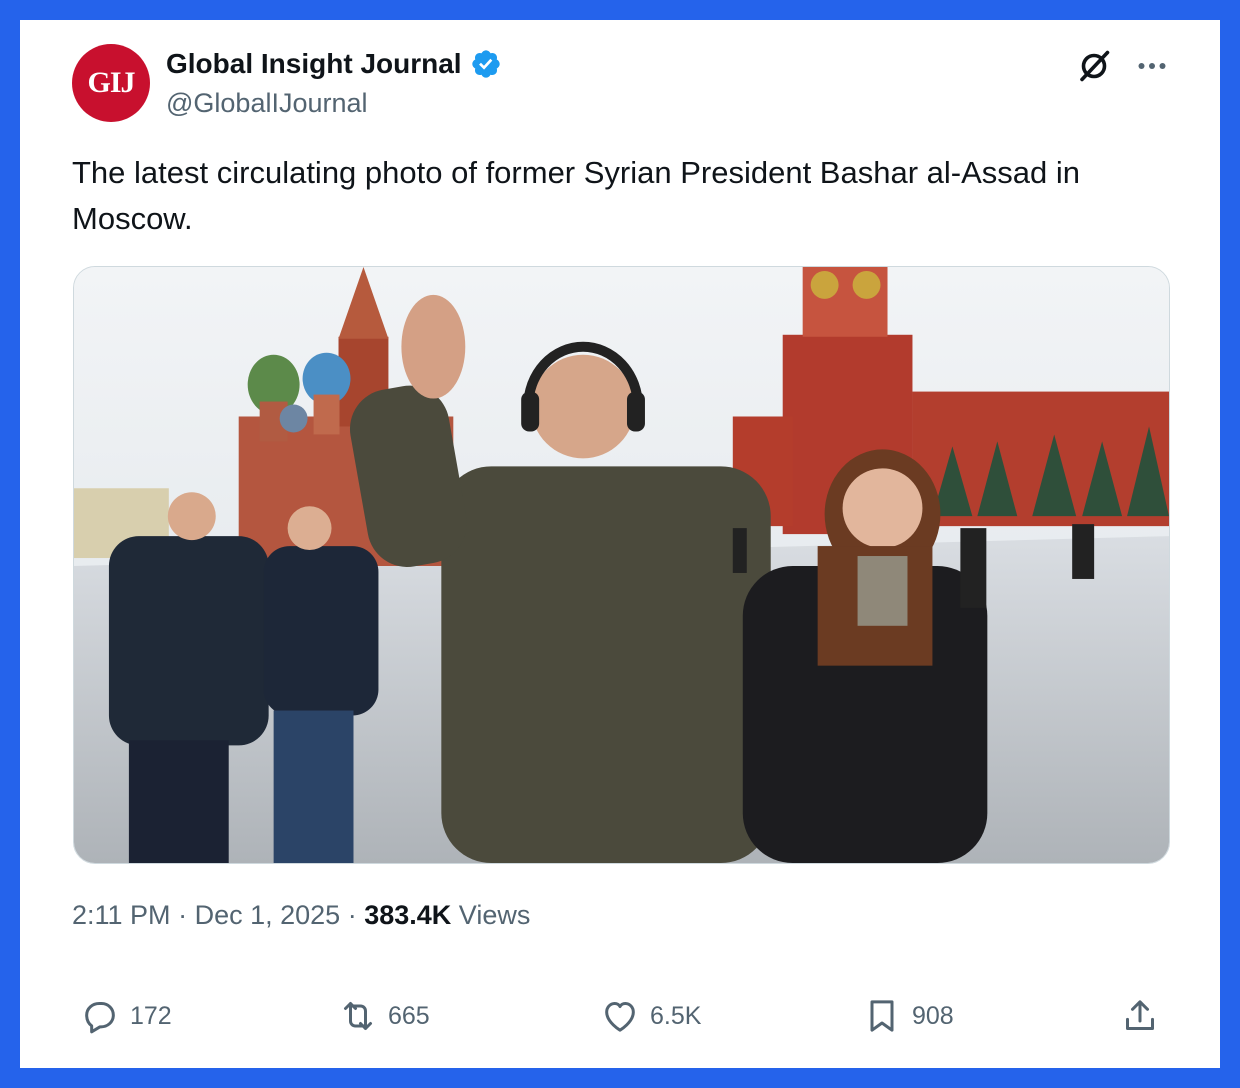 This screenshot has width=1240, height=1088. What do you see at coordinates (268, 915) in the screenshot?
I see `post-date: Dec 1, 2025` at bounding box center [268, 915].